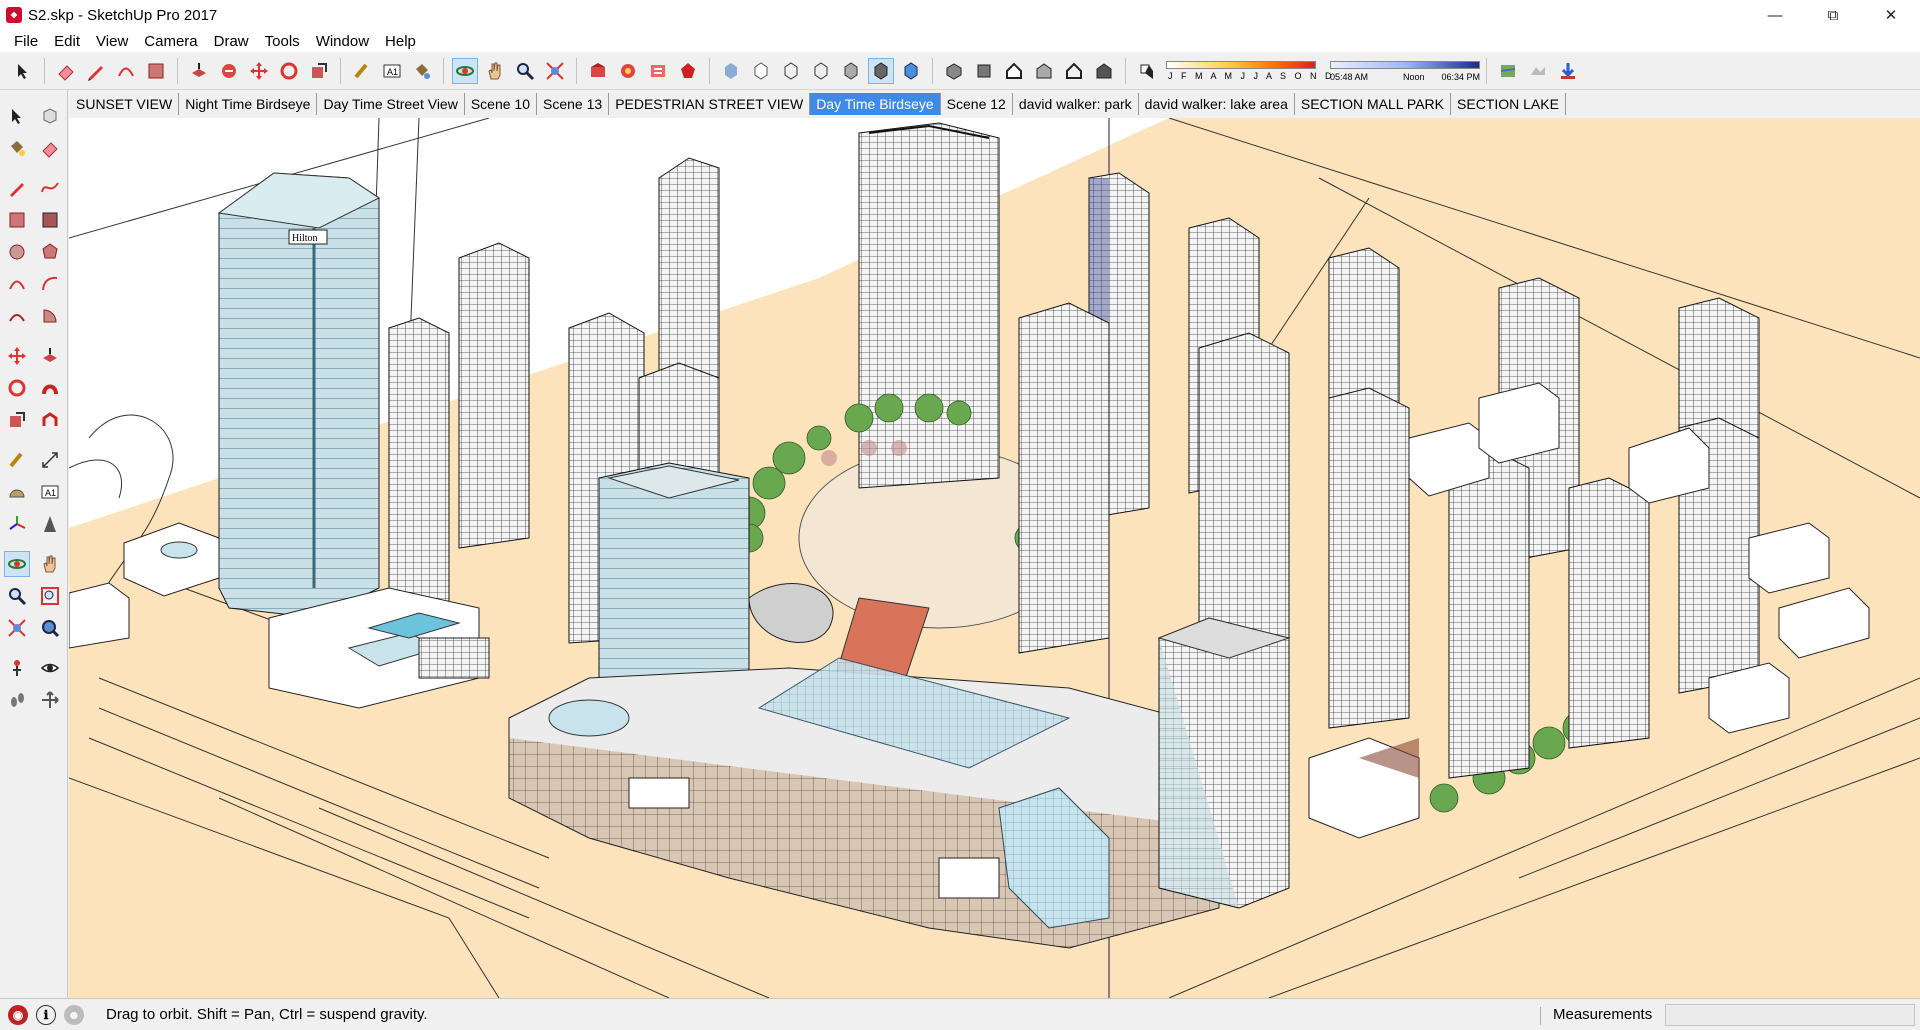 This screenshot has width=1920, height=1030. I want to click on scene-tab-sunset-view: SUNSET VIEW, so click(125, 104).